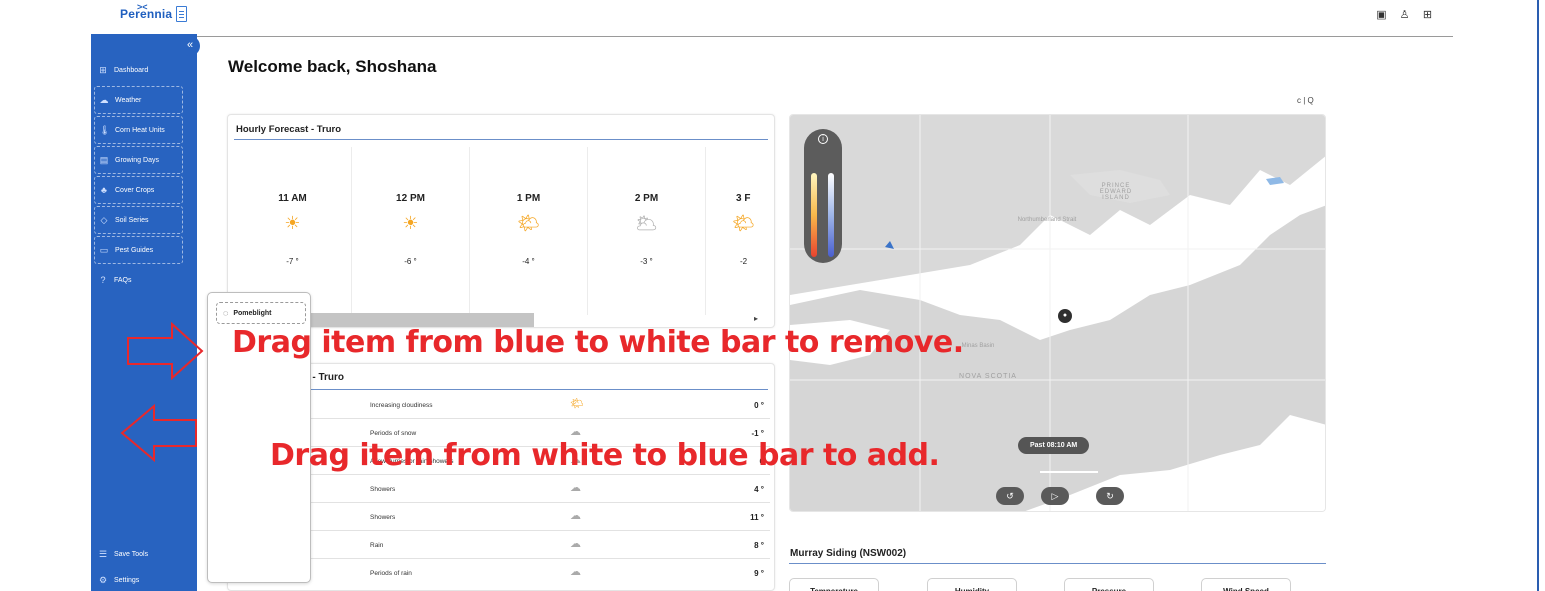 Image resolution: width=1545 pixels, height=591 pixels. Describe the element at coordinates (646, 223) in the screenshot. I see `cloudy-icon: 🌥` at that location.